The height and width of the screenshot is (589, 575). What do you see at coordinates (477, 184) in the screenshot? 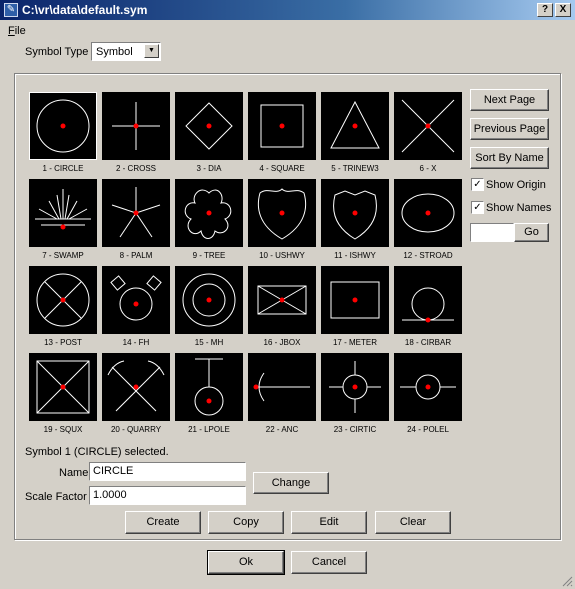
I see `show-origin-checkbox: ✓` at bounding box center [477, 184].